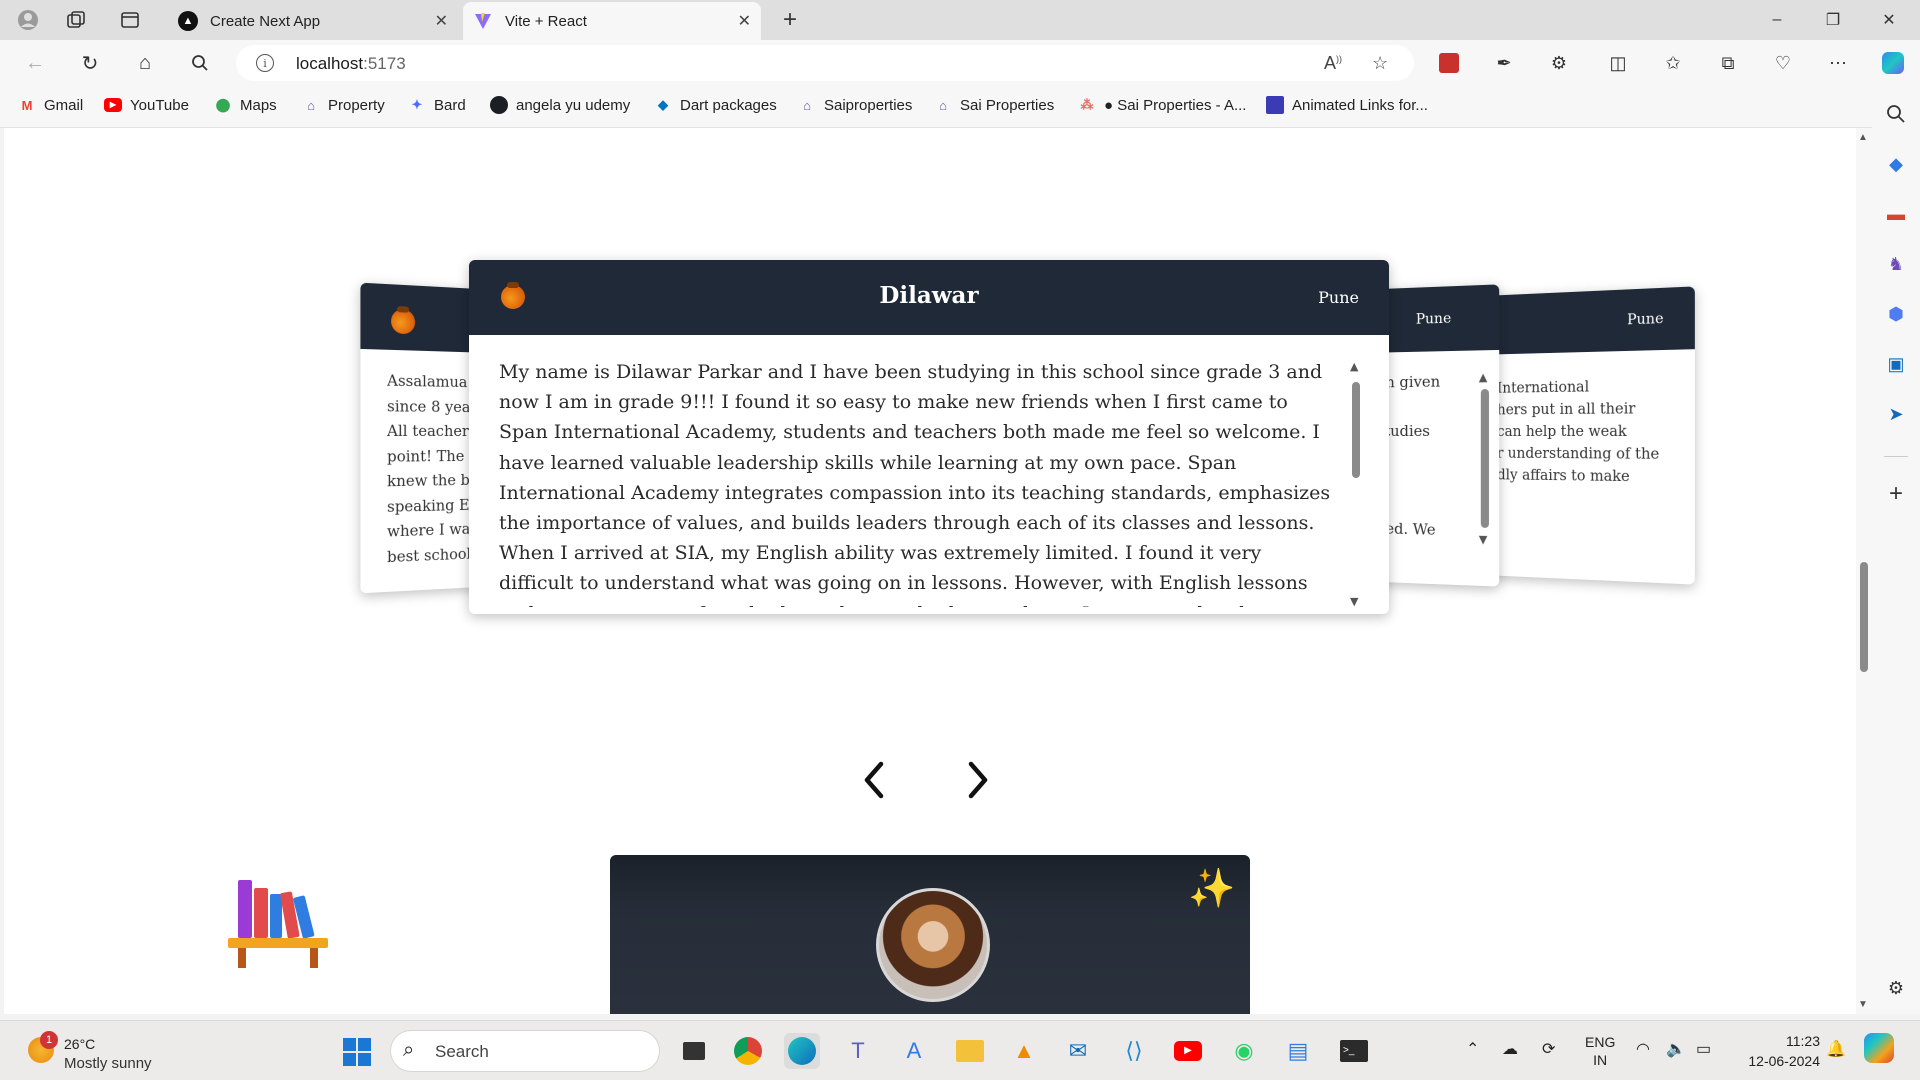 The height and width of the screenshot is (1080, 1920). I want to click on task-view-icon, so click(694, 1051).